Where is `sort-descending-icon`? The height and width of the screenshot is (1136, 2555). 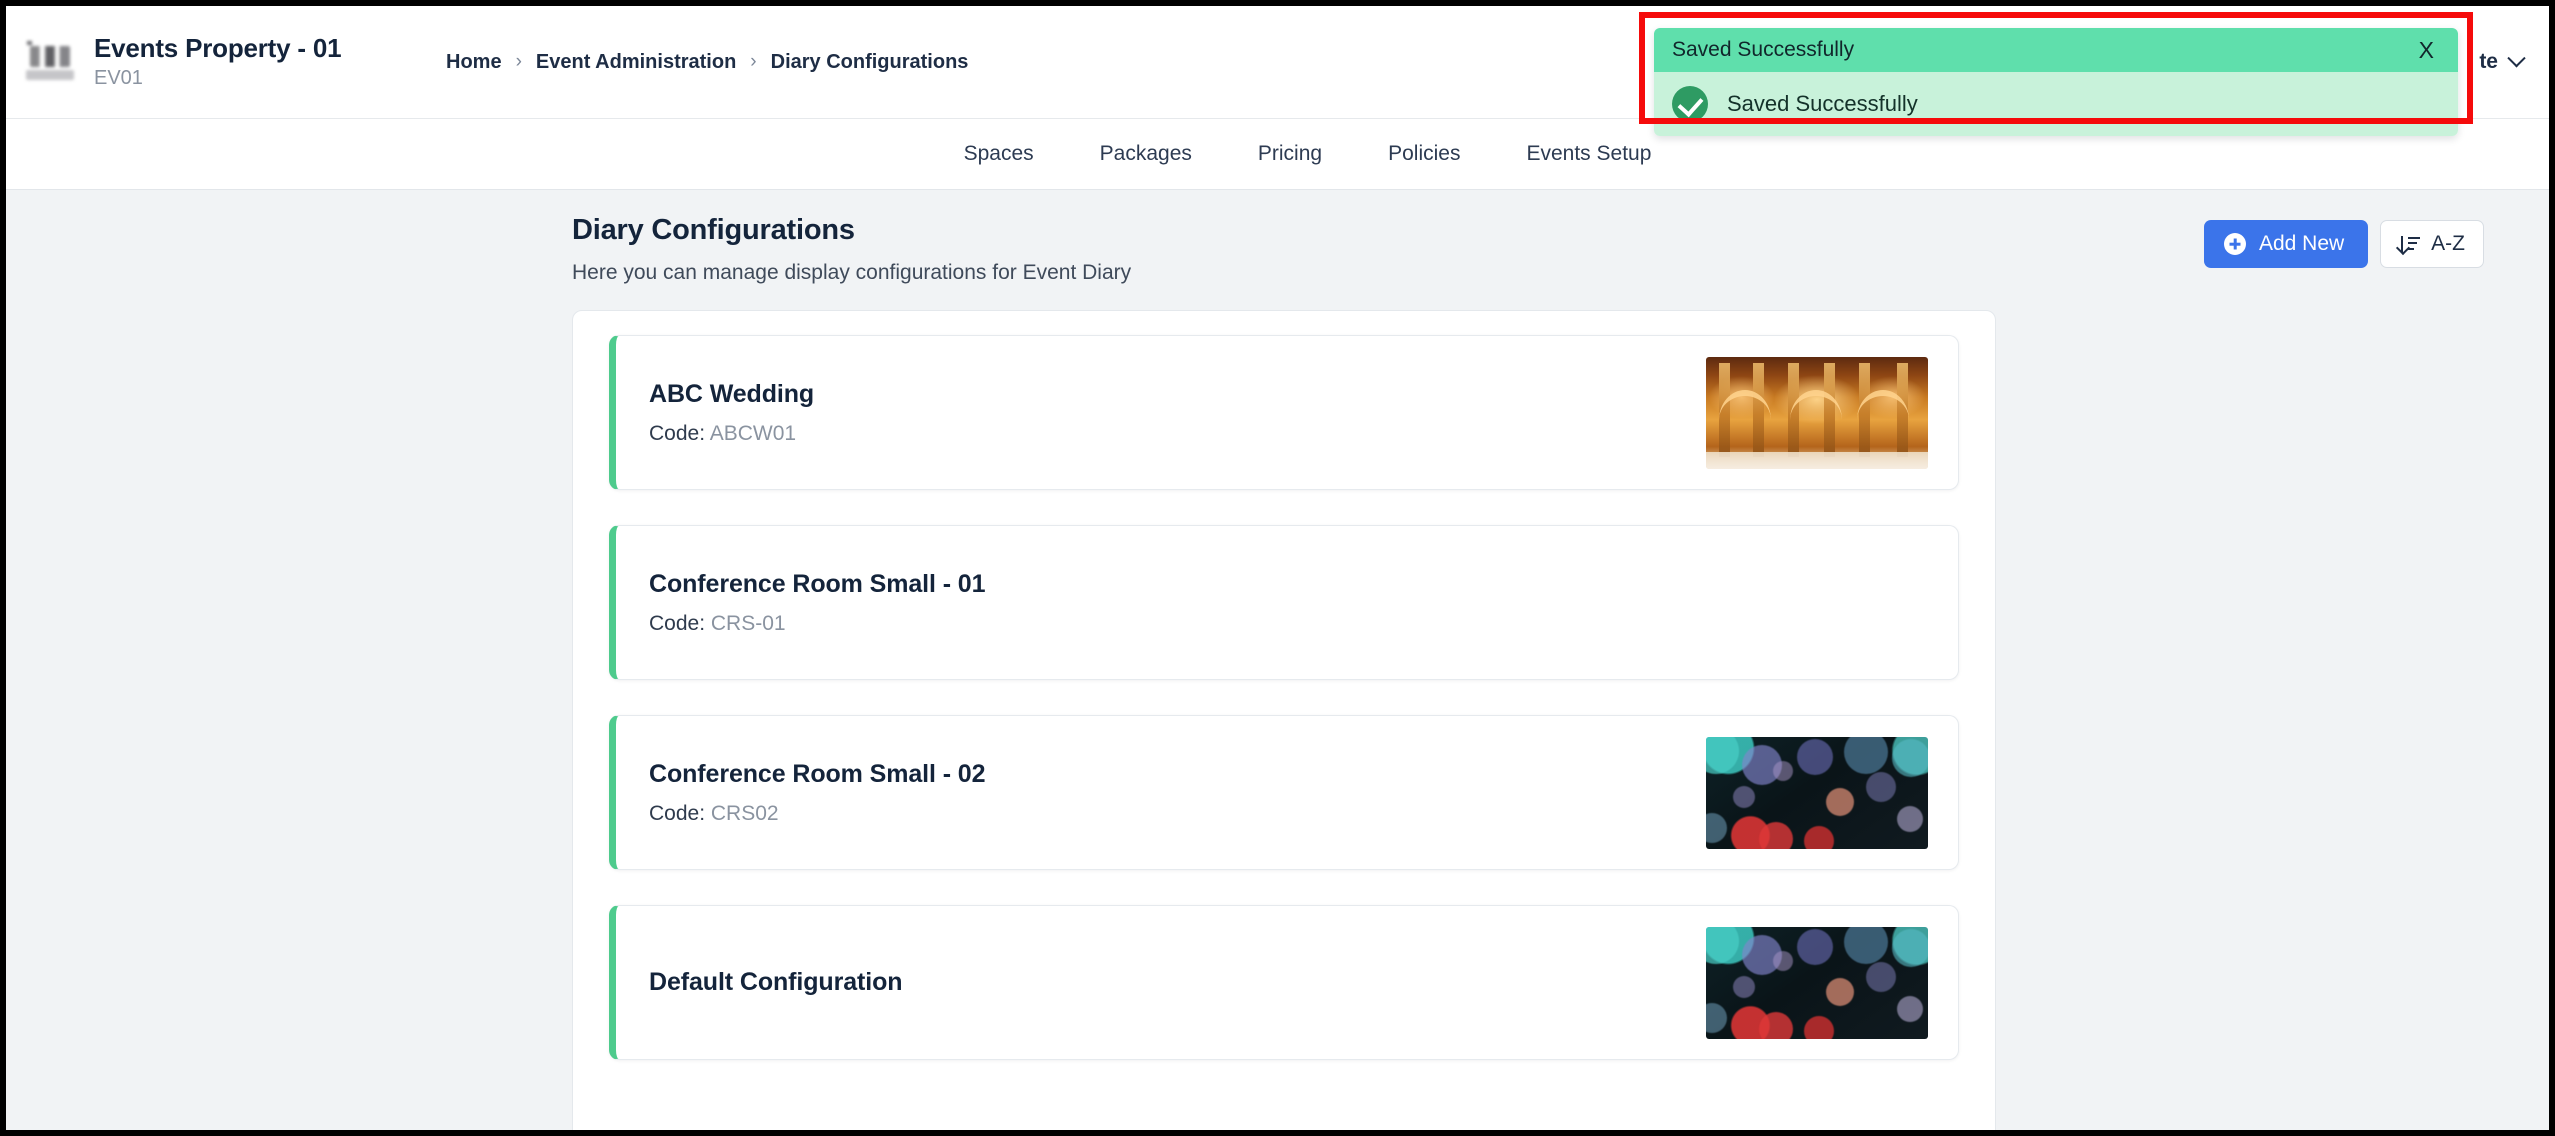 sort-descending-icon is located at coordinates (2410, 244).